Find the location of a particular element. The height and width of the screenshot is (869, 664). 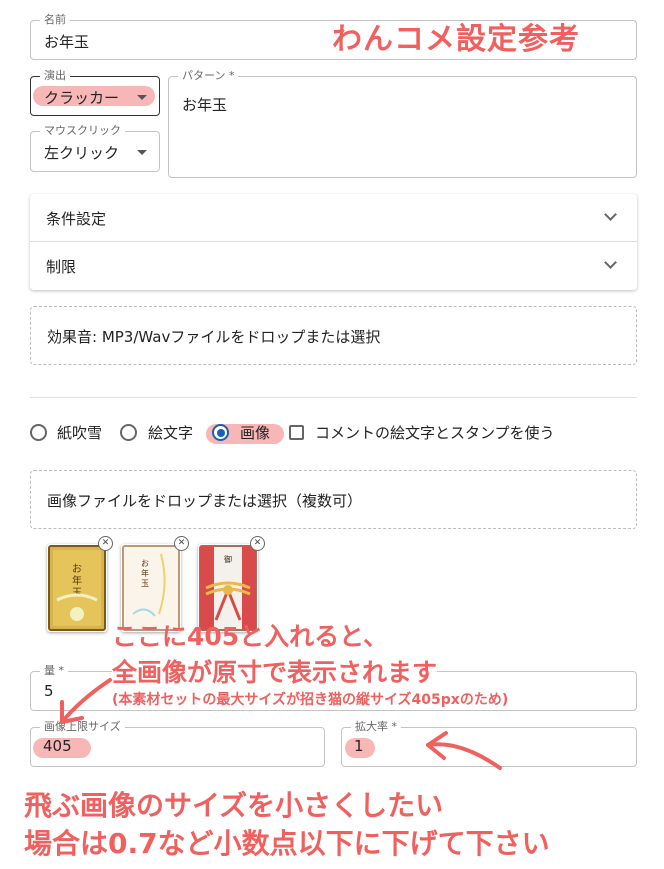

use-comment-emoji-checkbox is located at coordinates (296, 432).